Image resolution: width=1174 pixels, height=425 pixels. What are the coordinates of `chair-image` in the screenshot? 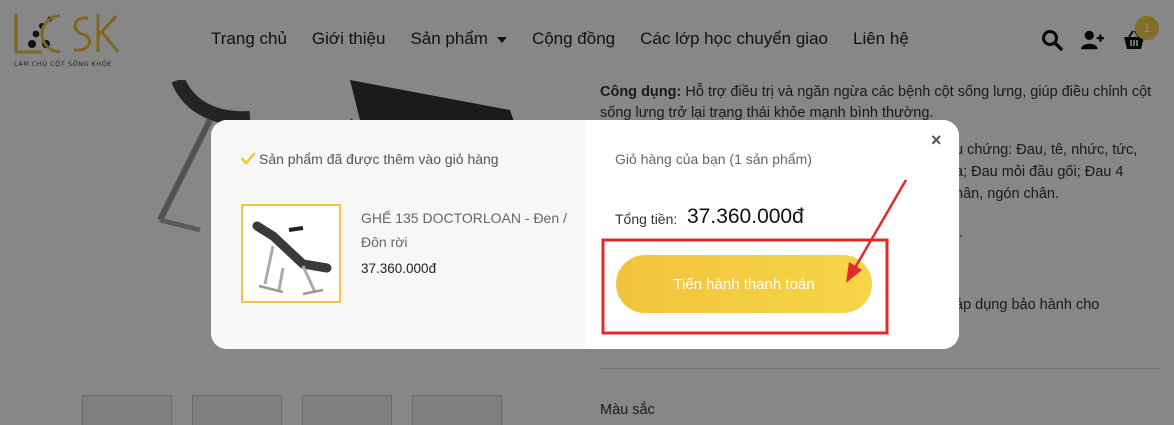 It's located at (292, 258).